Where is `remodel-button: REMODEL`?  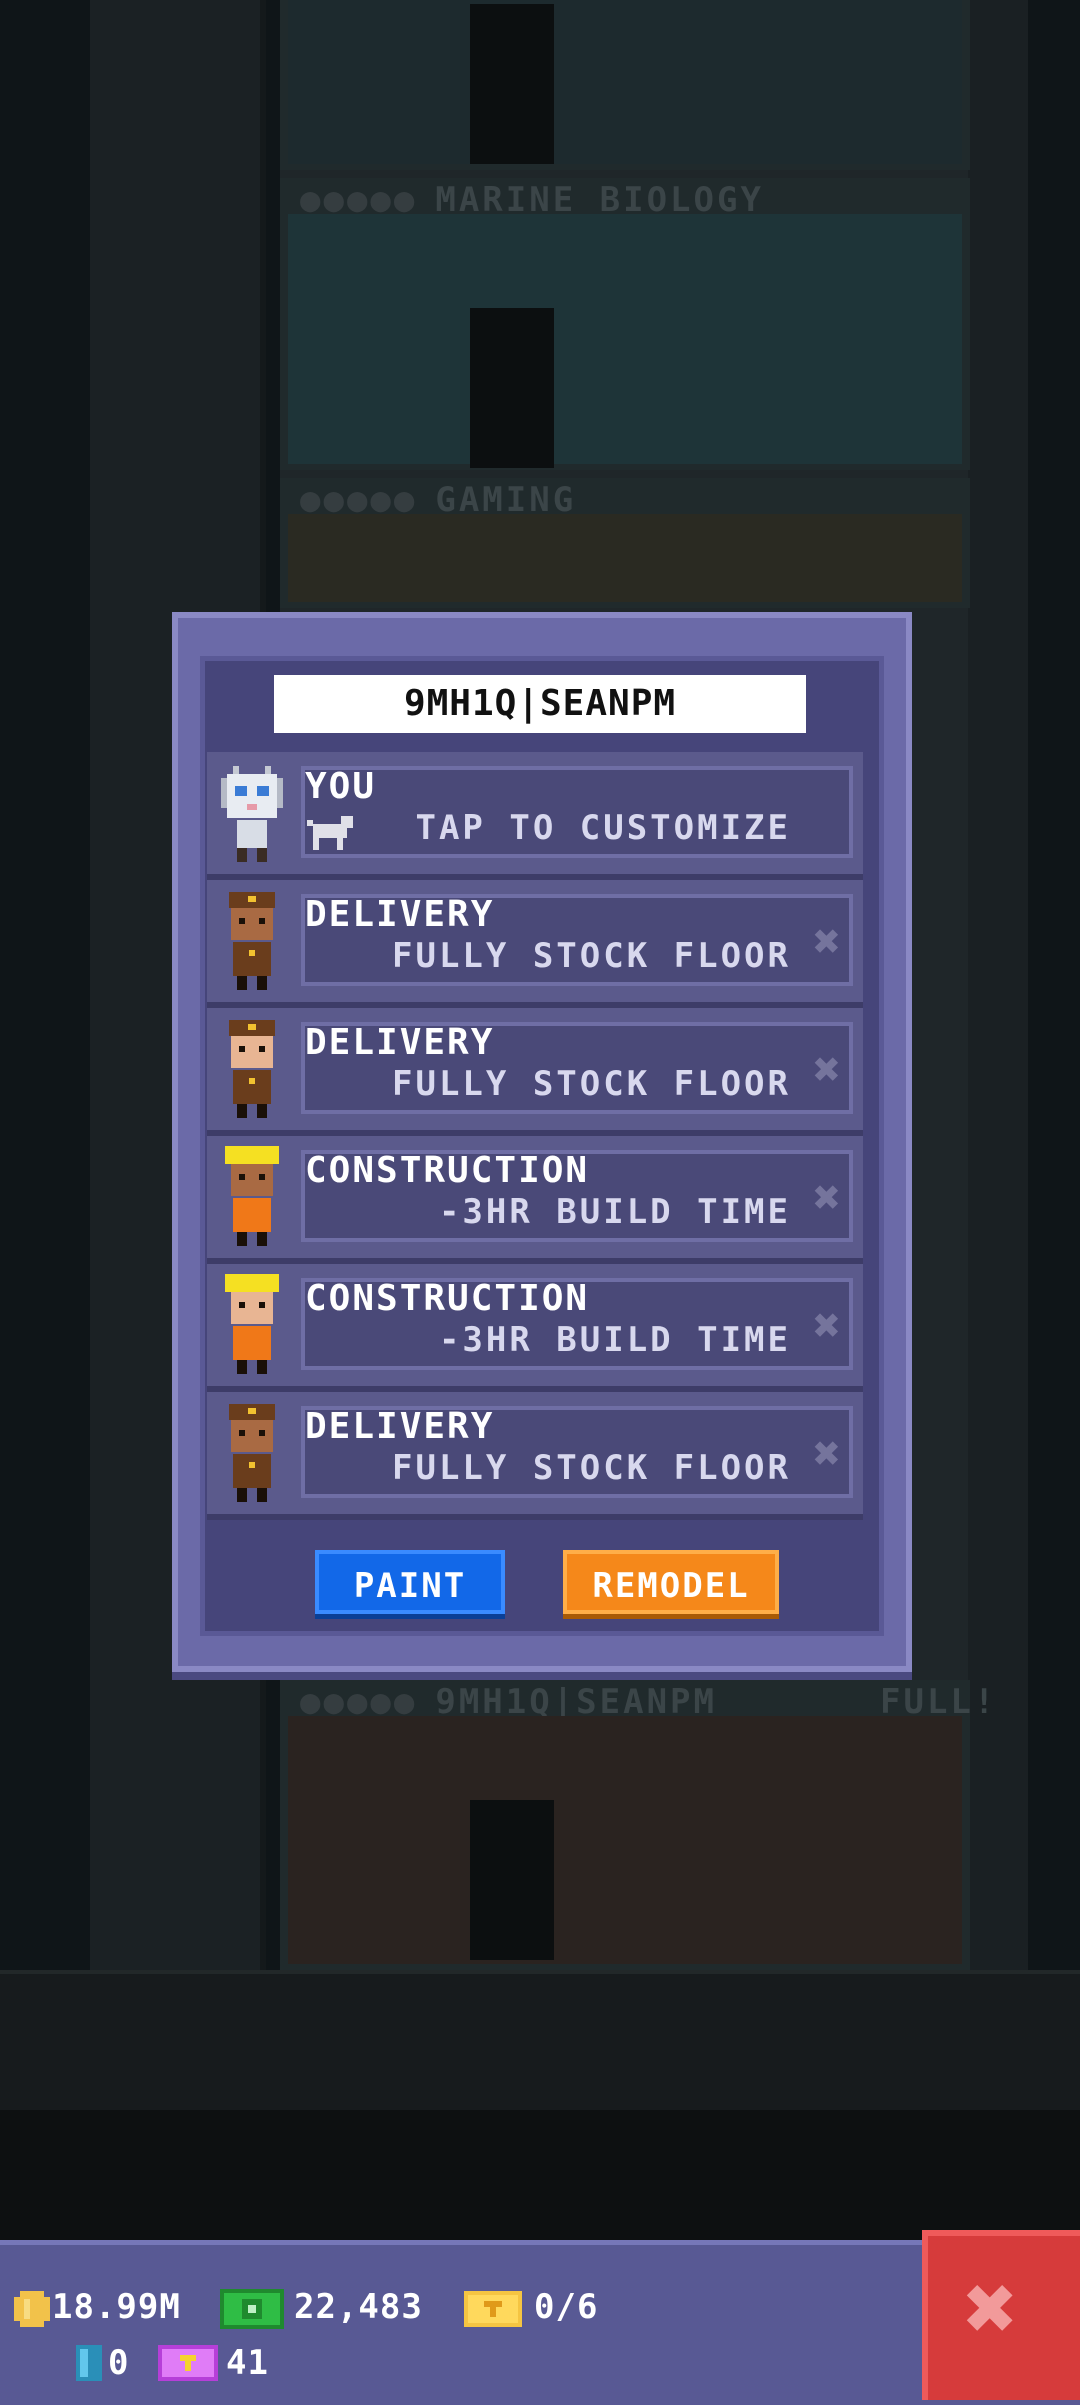 remodel-button: REMODEL is located at coordinates (671, 1582).